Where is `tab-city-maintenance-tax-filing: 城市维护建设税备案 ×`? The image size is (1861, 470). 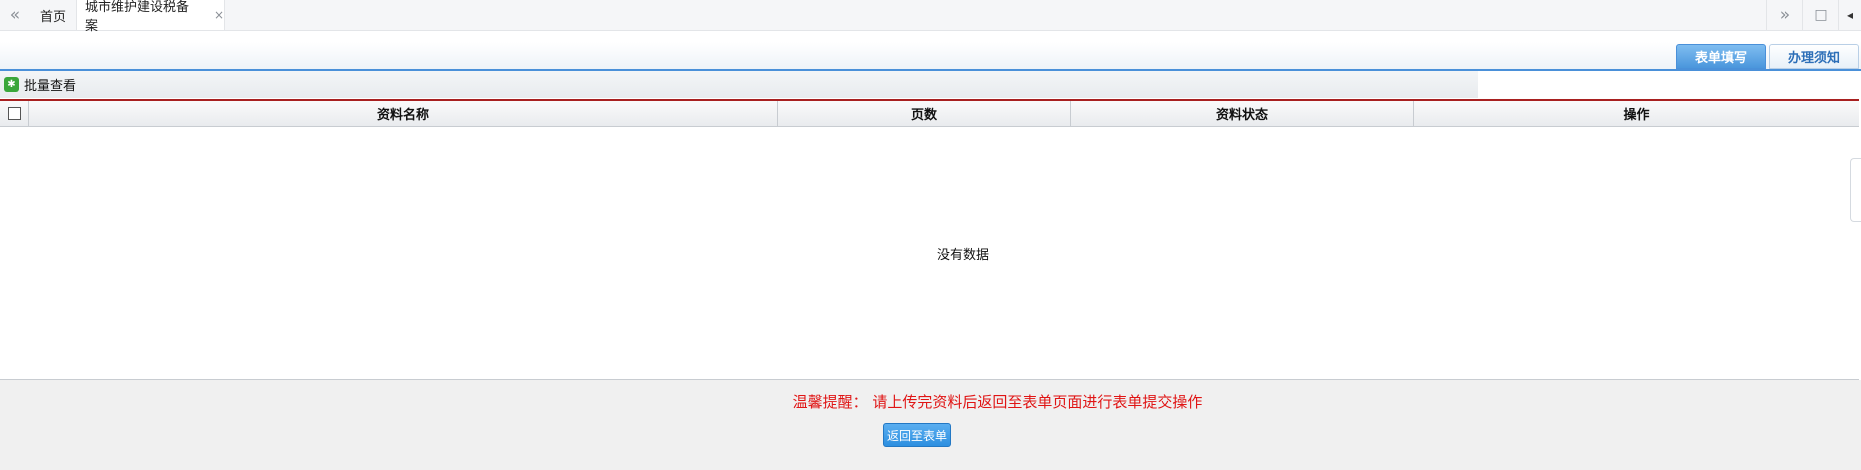
tab-city-maintenance-tax-filing: 城市维护建设税备案 × is located at coordinates (151, 17).